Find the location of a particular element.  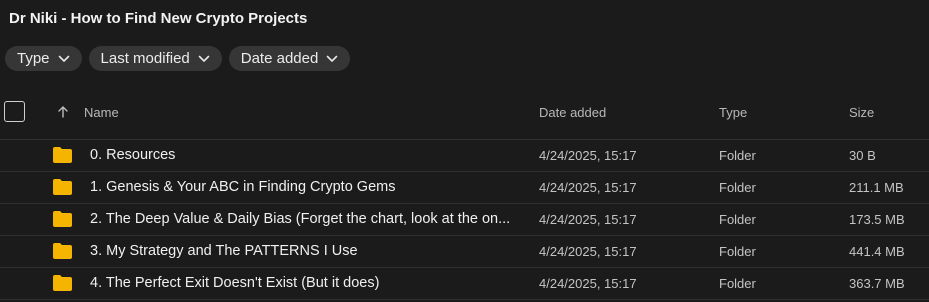

row-size: 441.4 MB is located at coordinates (877, 251).